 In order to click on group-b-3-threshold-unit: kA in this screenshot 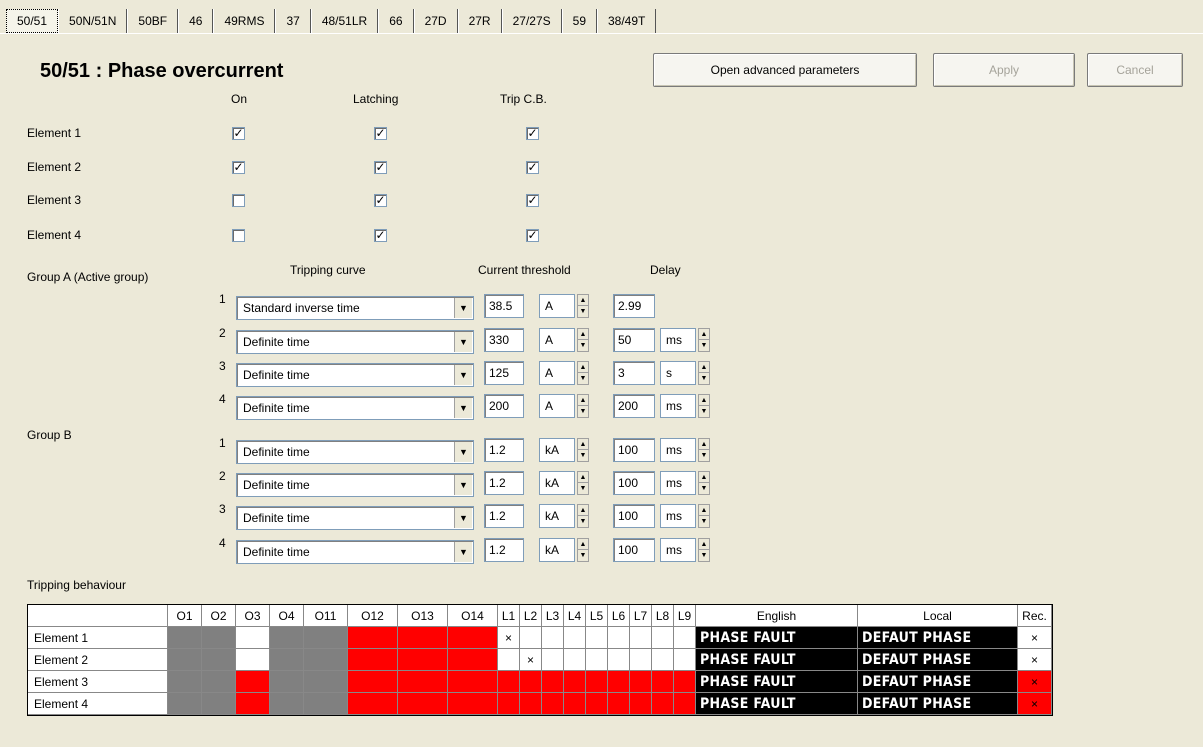, I will do `click(557, 516)`.